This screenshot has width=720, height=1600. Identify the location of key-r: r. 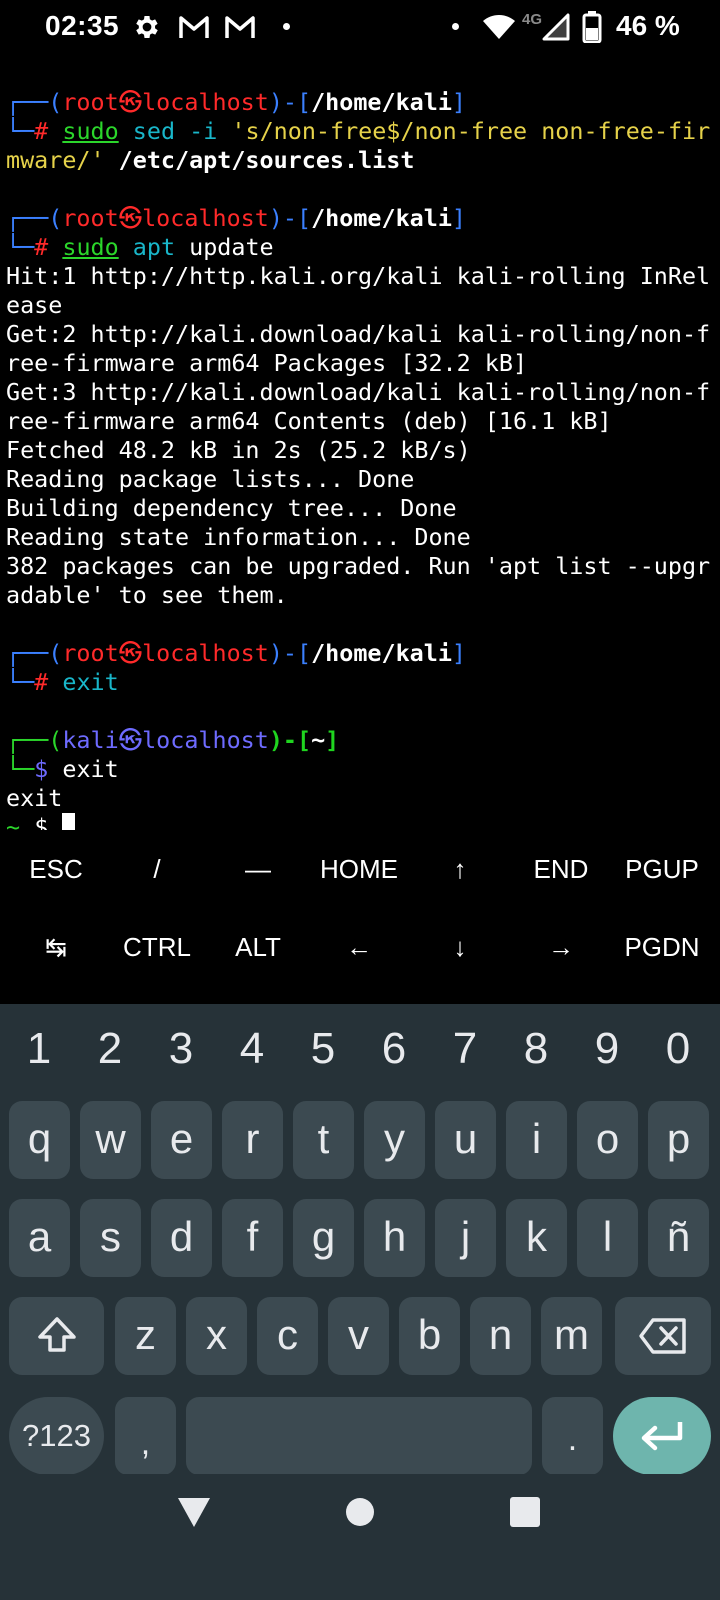
(252, 1140).